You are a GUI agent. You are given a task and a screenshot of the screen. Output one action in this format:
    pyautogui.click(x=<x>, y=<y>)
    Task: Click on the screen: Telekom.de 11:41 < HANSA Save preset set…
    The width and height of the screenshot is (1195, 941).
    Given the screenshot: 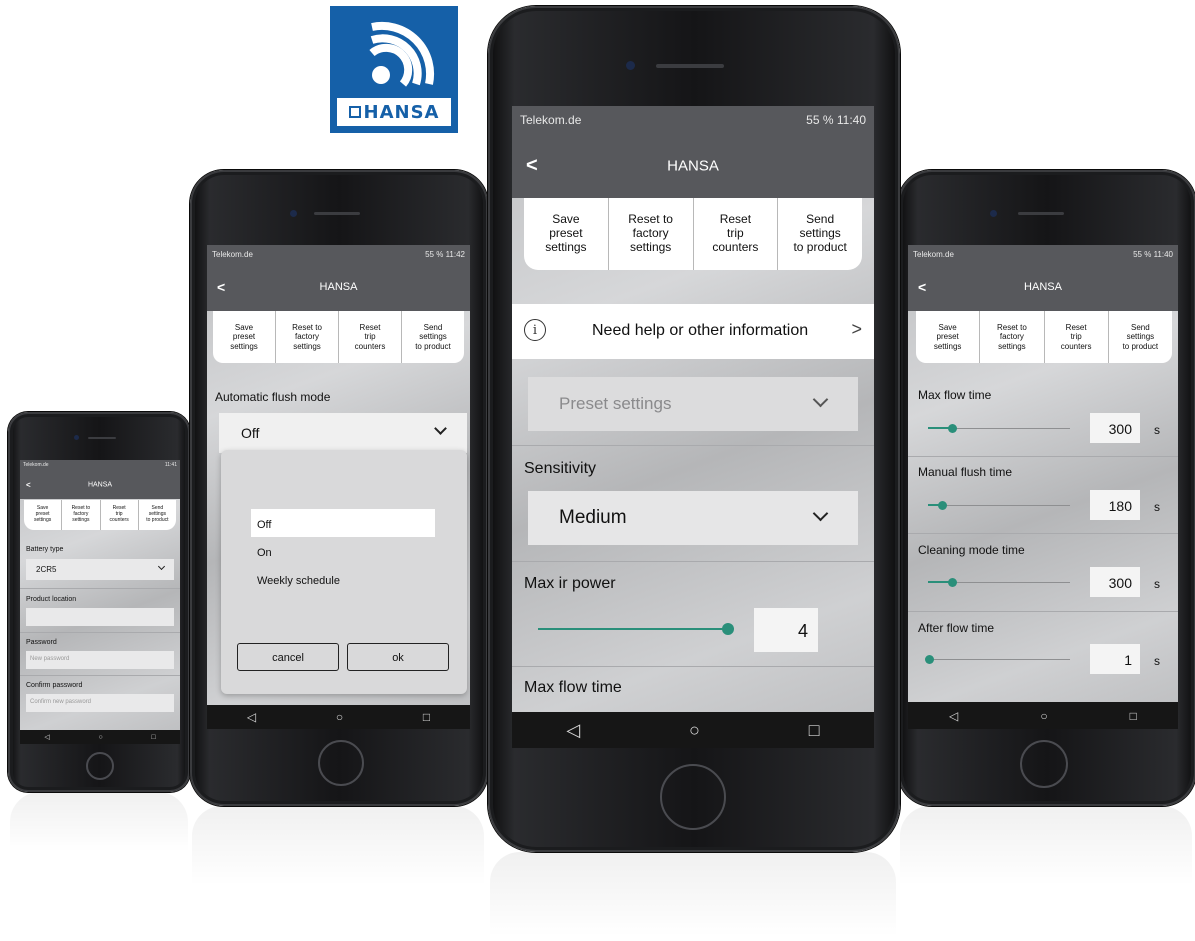 What is the action you would take?
    pyautogui.click(x=100, y=602)
    